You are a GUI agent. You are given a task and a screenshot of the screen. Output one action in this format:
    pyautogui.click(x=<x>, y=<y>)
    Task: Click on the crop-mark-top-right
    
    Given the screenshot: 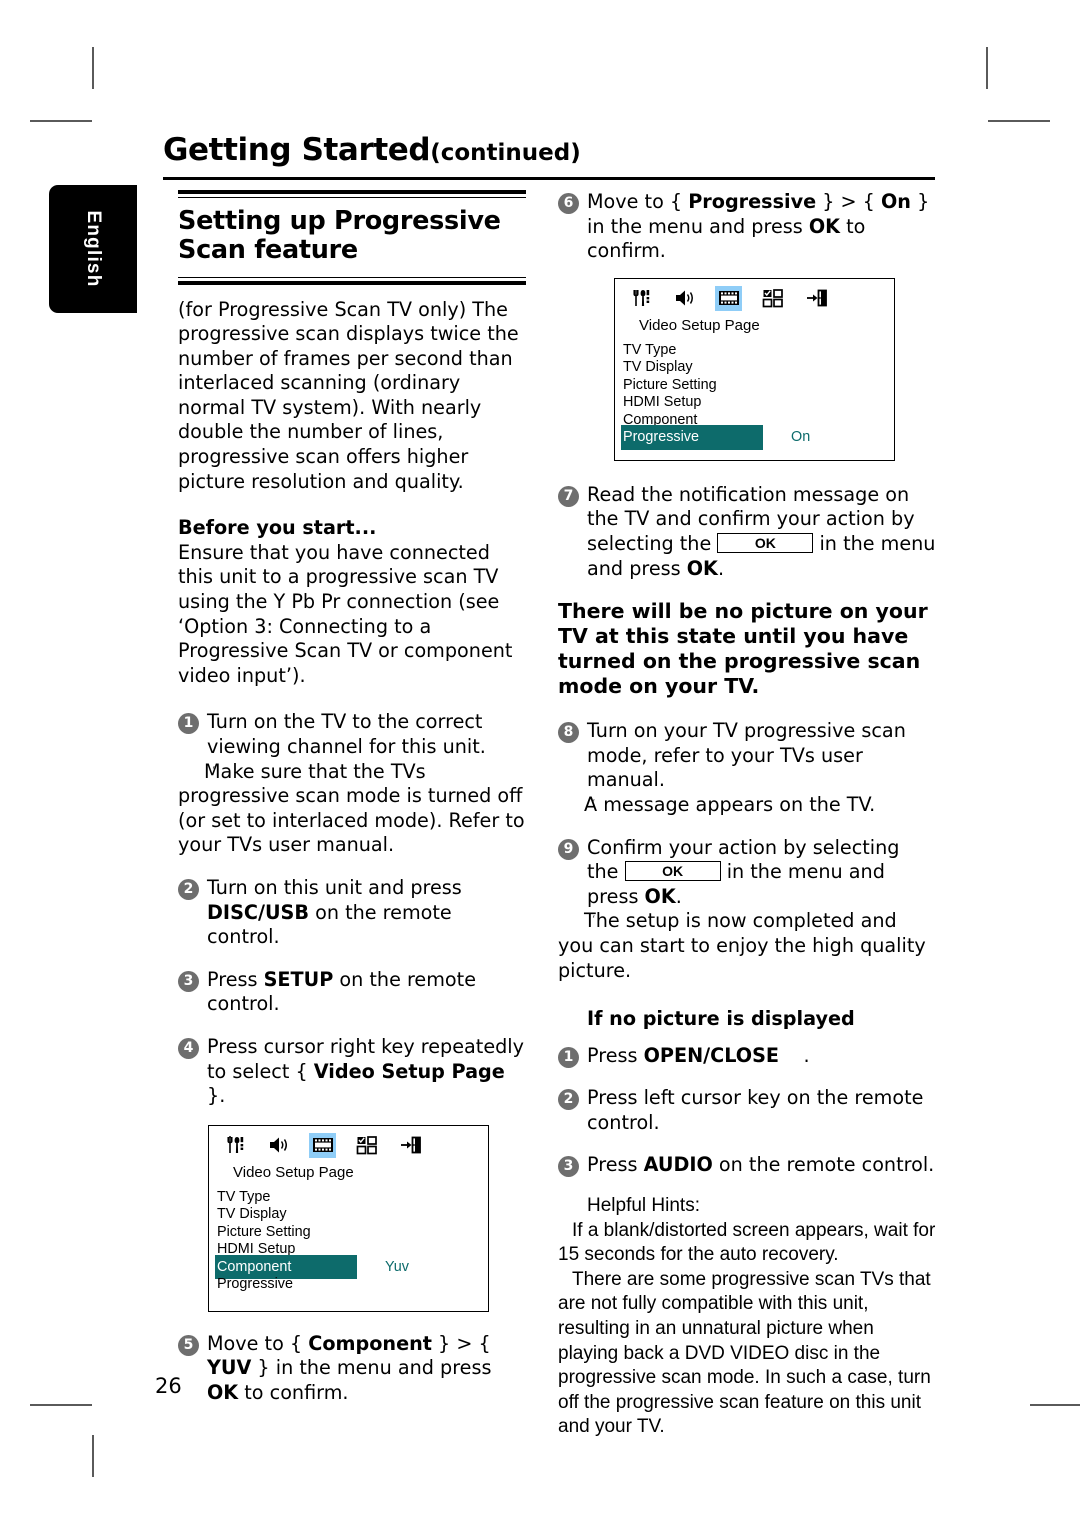 What is the action you would take?
    pyautogui.click(x=987, y=68)
    